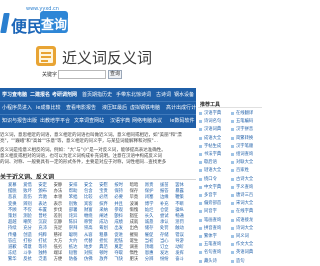 Image resolution: width=320 pixels, height=266 pixels. What do you see at coordinates (179, 247) in the screenshot?
I see `word-link: 动听` at bounding box center [179, 247].